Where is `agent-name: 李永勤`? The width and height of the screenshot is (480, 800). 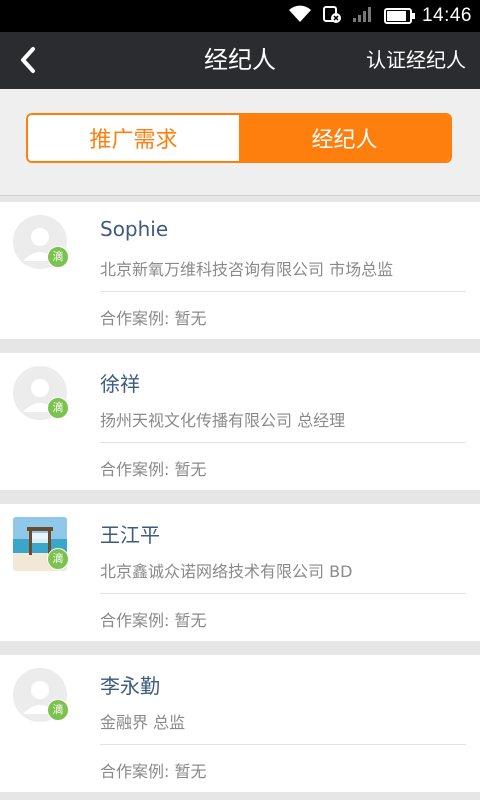 agent-name: 李永勤 is located at coordinates (130, 686).